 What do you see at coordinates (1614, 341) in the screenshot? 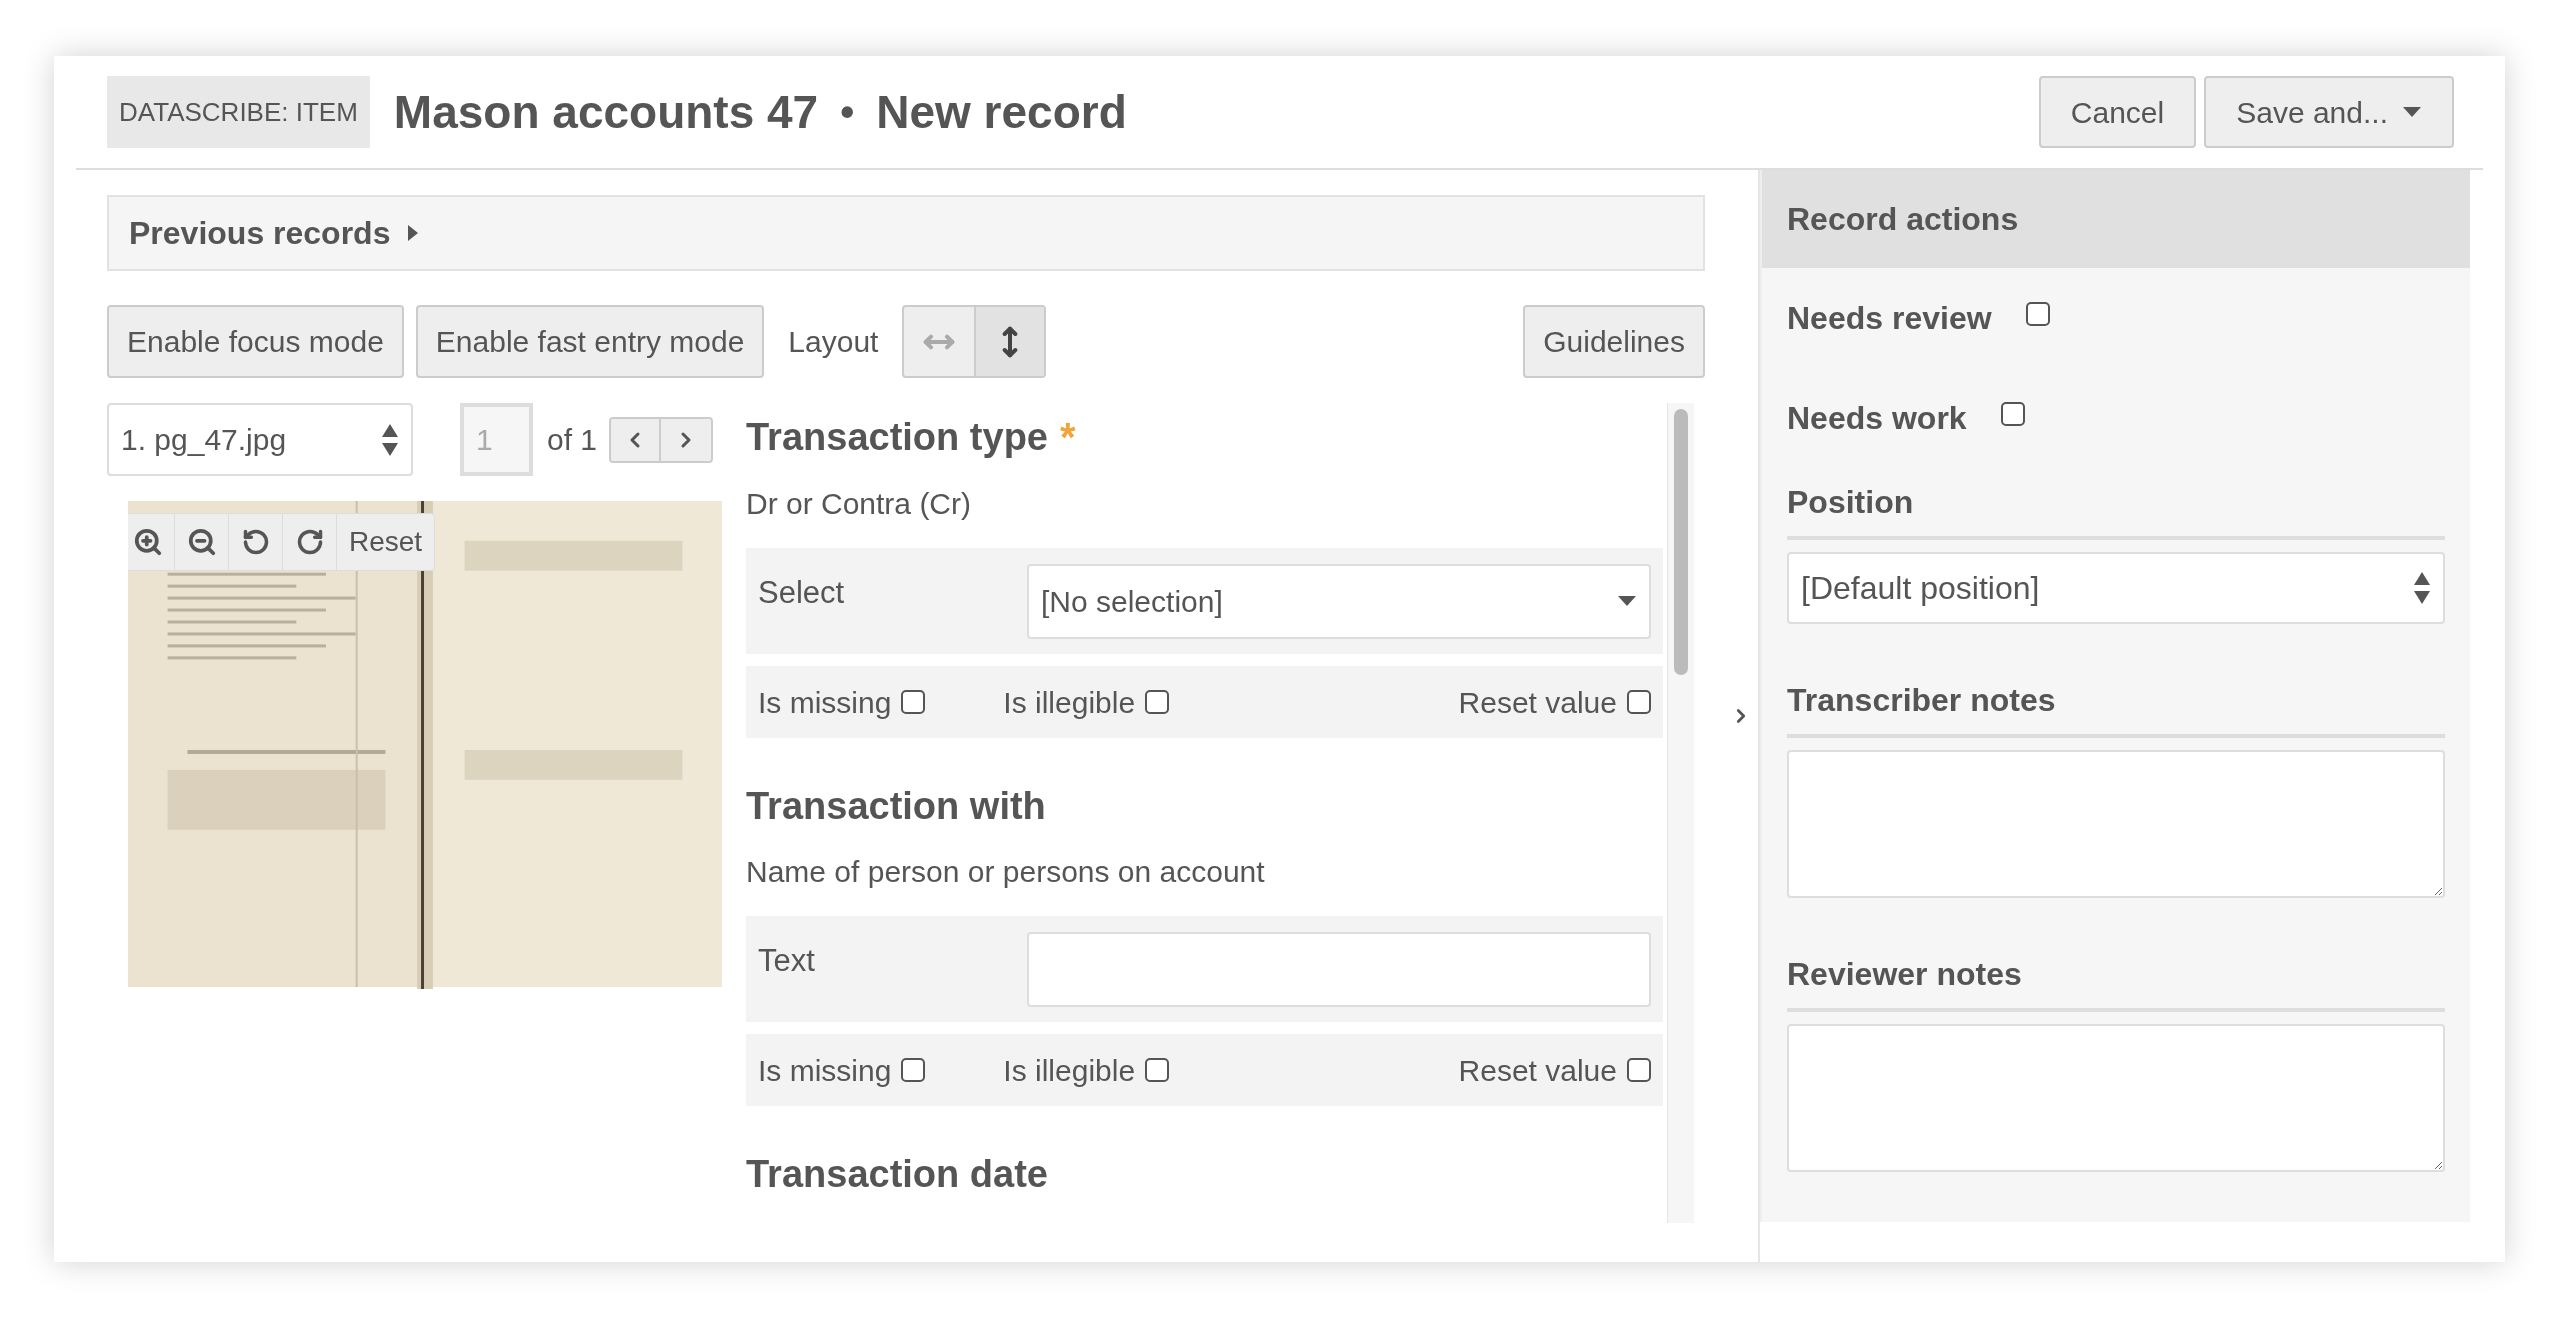
I see `guidelines-button: Guidelines` at bounding box center [1614, 341].